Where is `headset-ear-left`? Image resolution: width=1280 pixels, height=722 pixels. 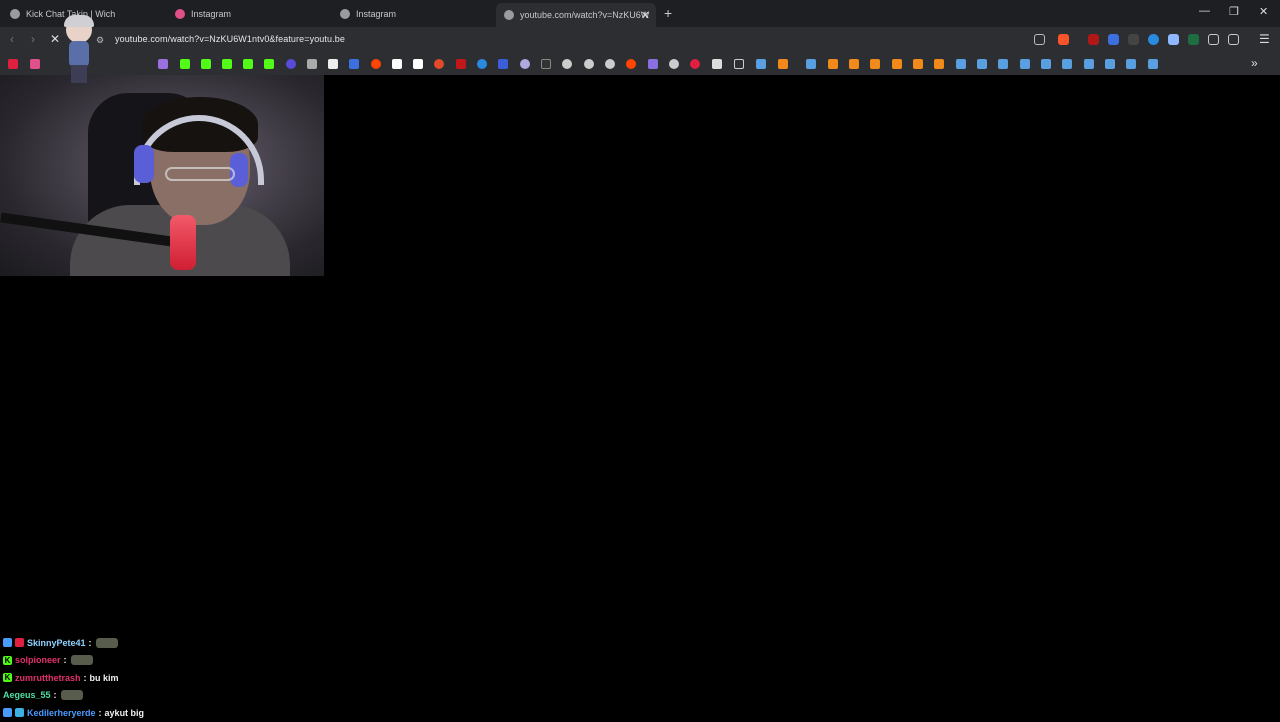
headset-ear-left is located at coordinates (144, 164).